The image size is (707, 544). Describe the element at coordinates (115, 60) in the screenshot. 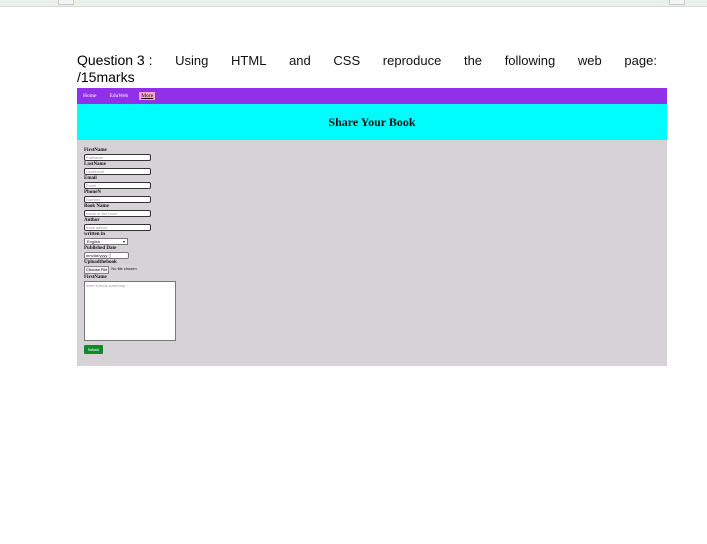

I see `question-number: Question 3 :` at that location.